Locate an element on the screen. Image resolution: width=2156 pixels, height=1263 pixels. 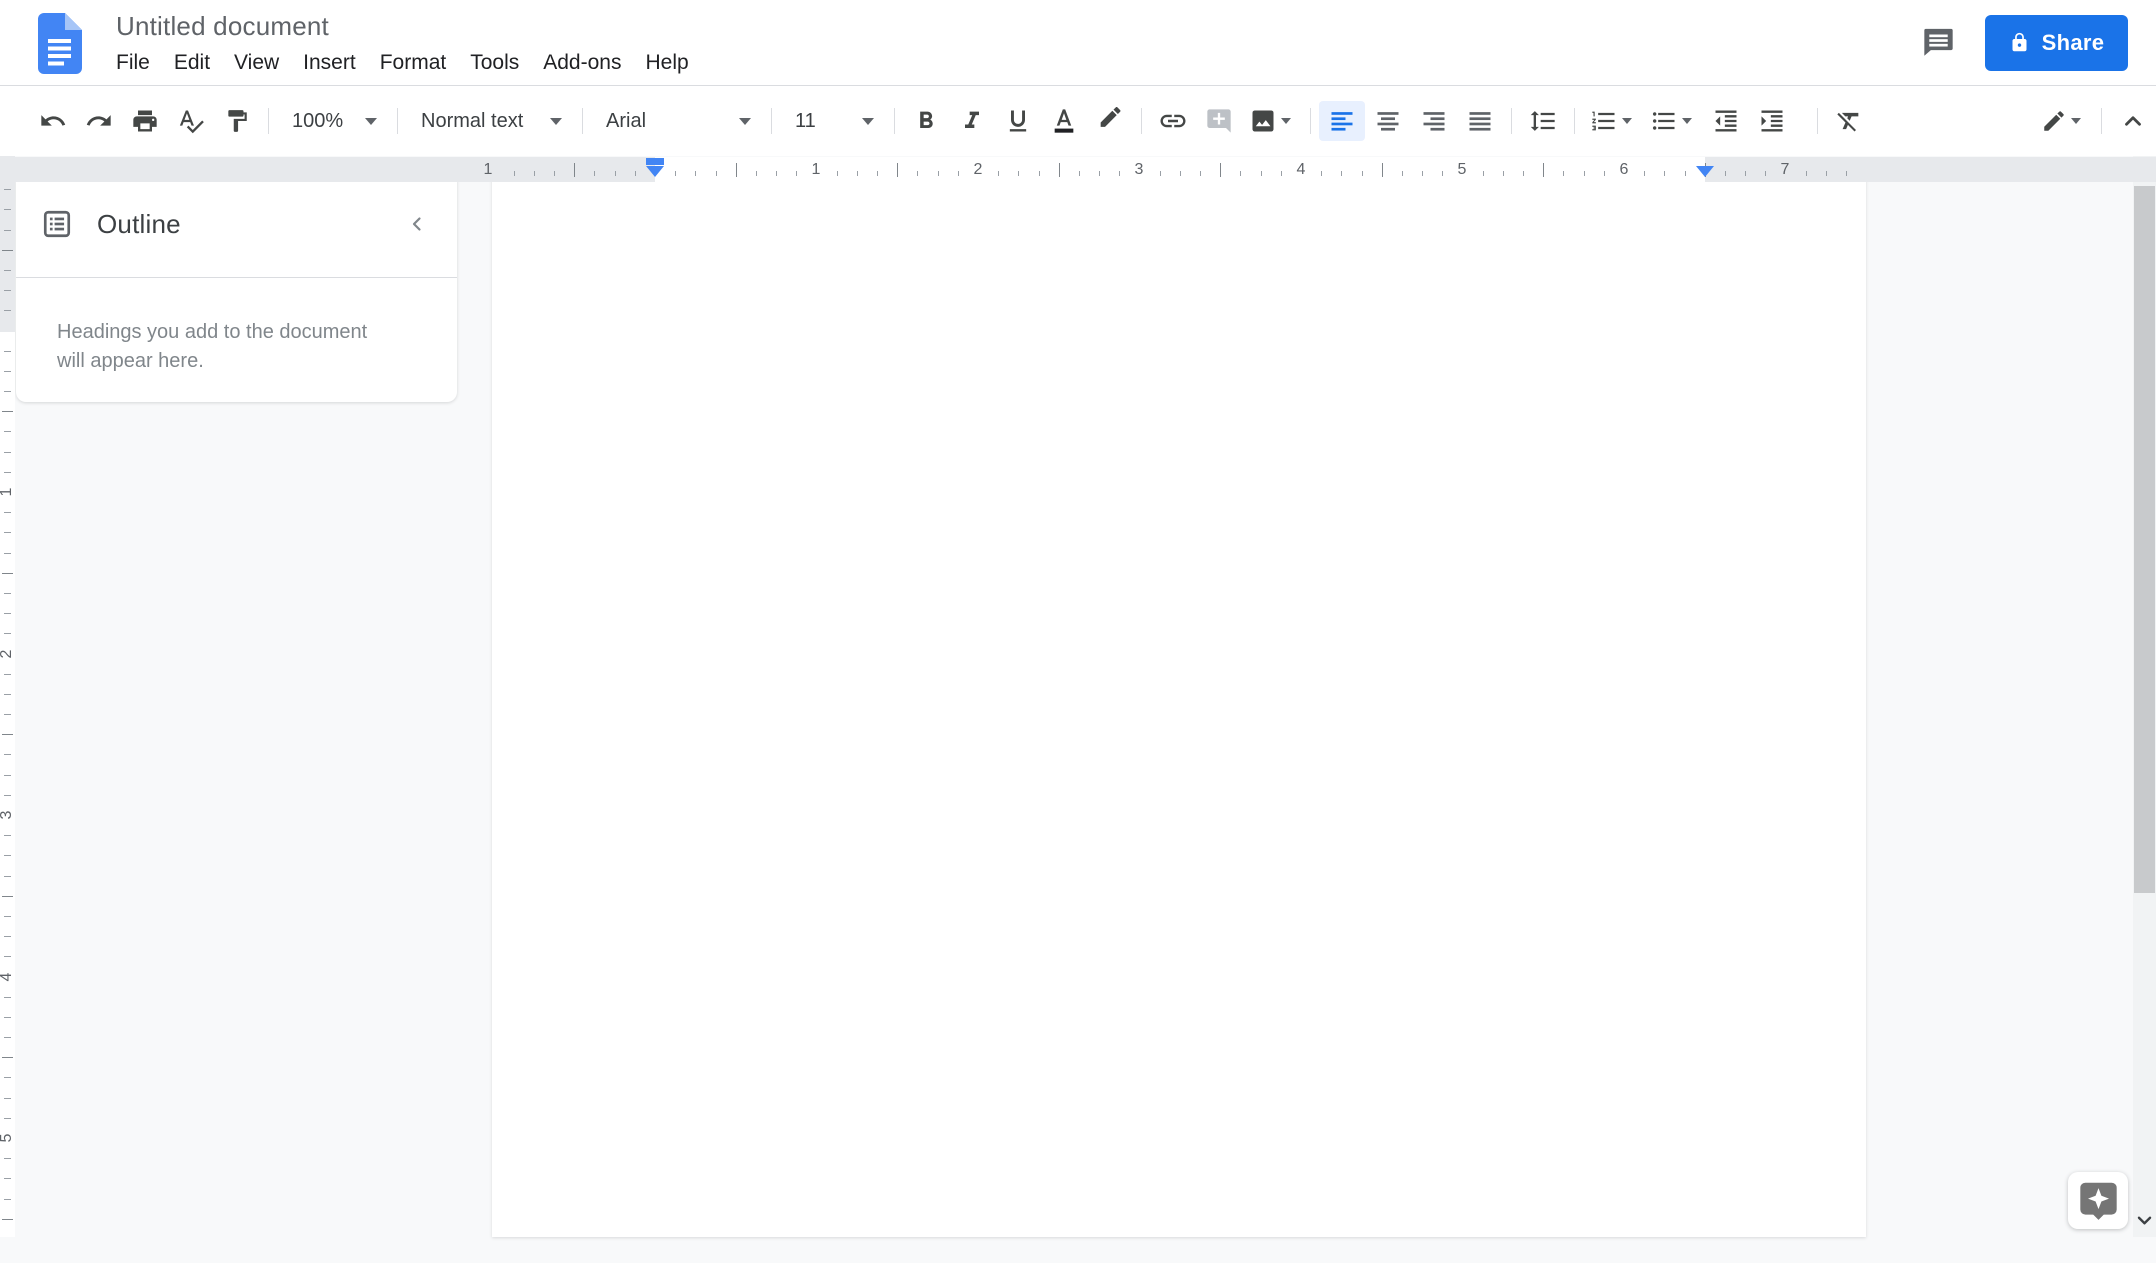
line-spacing-icon is located at coordinates (1542, 121).